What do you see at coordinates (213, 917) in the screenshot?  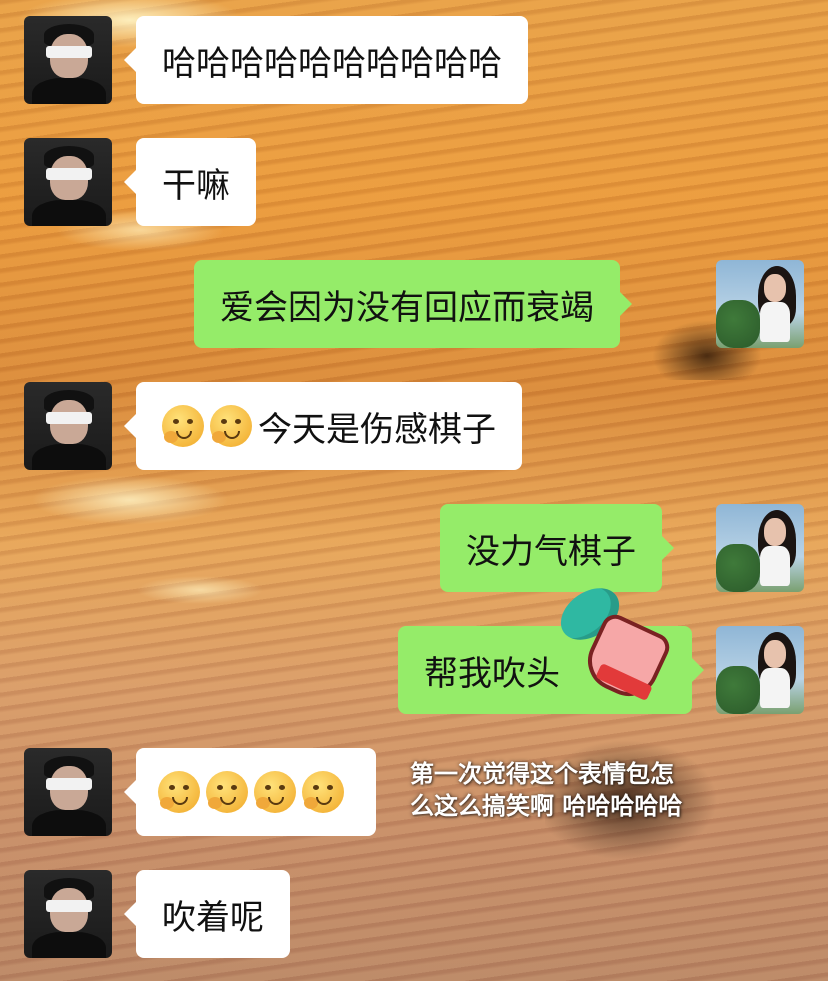 I see `message-text: 吹着呢` at bounding box center [213, 917].